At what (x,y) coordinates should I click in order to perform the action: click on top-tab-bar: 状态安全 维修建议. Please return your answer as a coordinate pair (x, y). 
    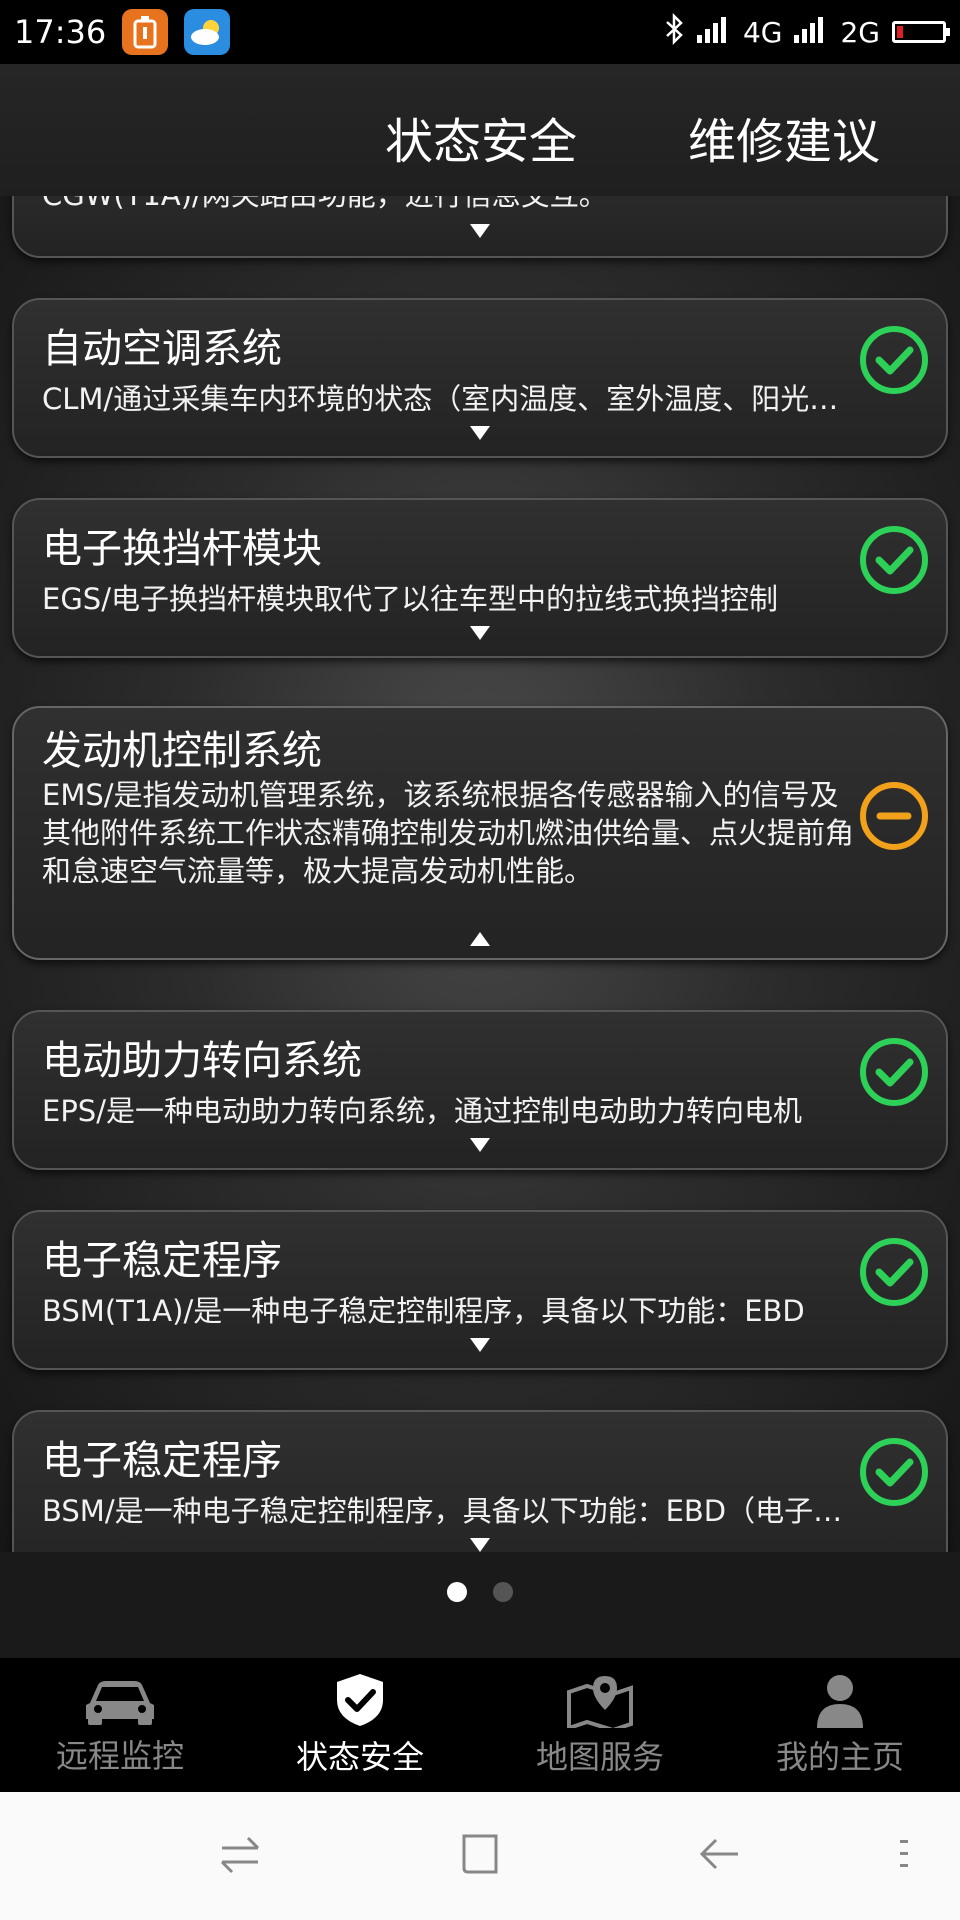
    Looking at the image, I should click on (480, 130).